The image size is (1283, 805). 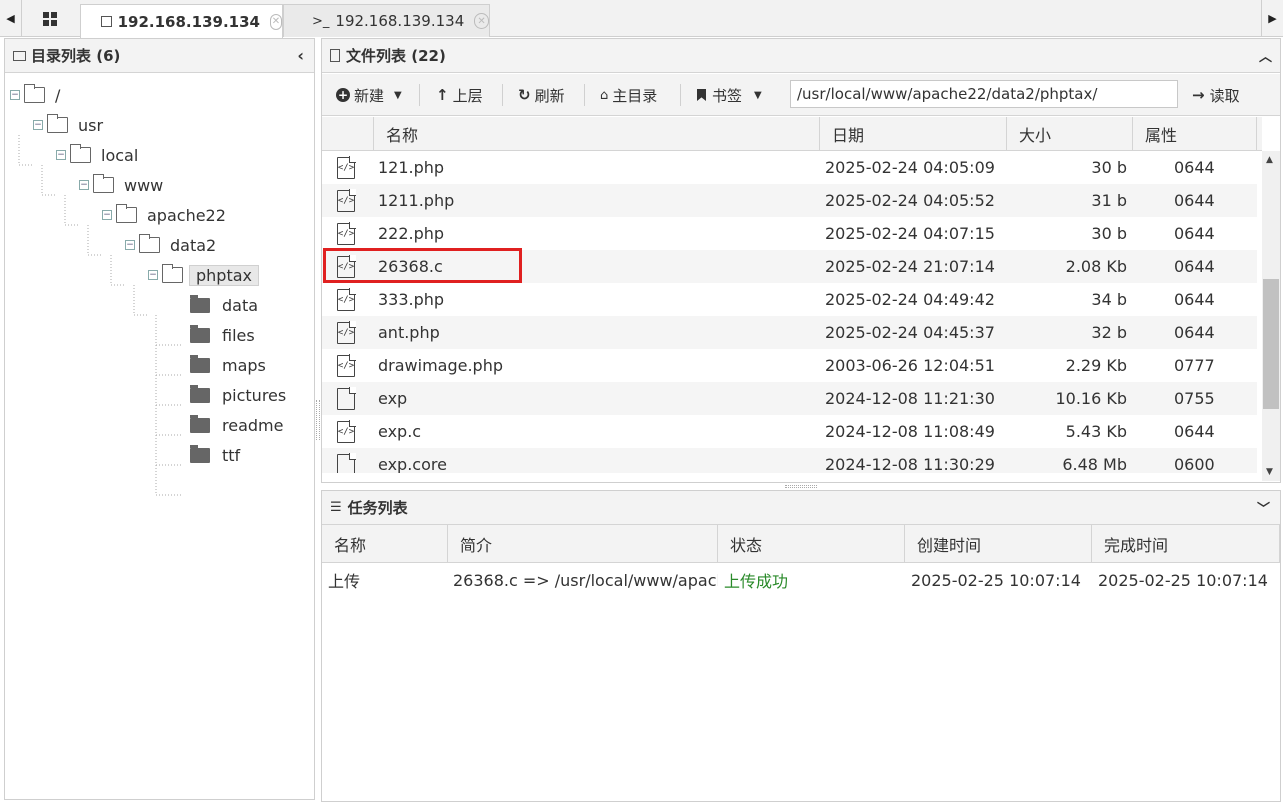 I want to click on file-name: 222.php, so click(x=411, y=233).